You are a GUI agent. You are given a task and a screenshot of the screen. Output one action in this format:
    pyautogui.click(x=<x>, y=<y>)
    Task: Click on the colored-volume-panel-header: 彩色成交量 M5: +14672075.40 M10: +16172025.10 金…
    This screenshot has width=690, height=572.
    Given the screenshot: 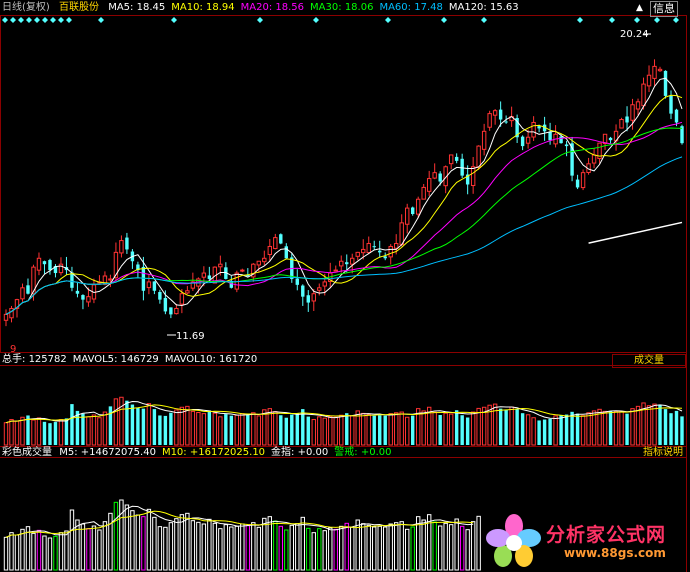 What is the action you would take?
    pyautogui.click(x=202, y=453)
    